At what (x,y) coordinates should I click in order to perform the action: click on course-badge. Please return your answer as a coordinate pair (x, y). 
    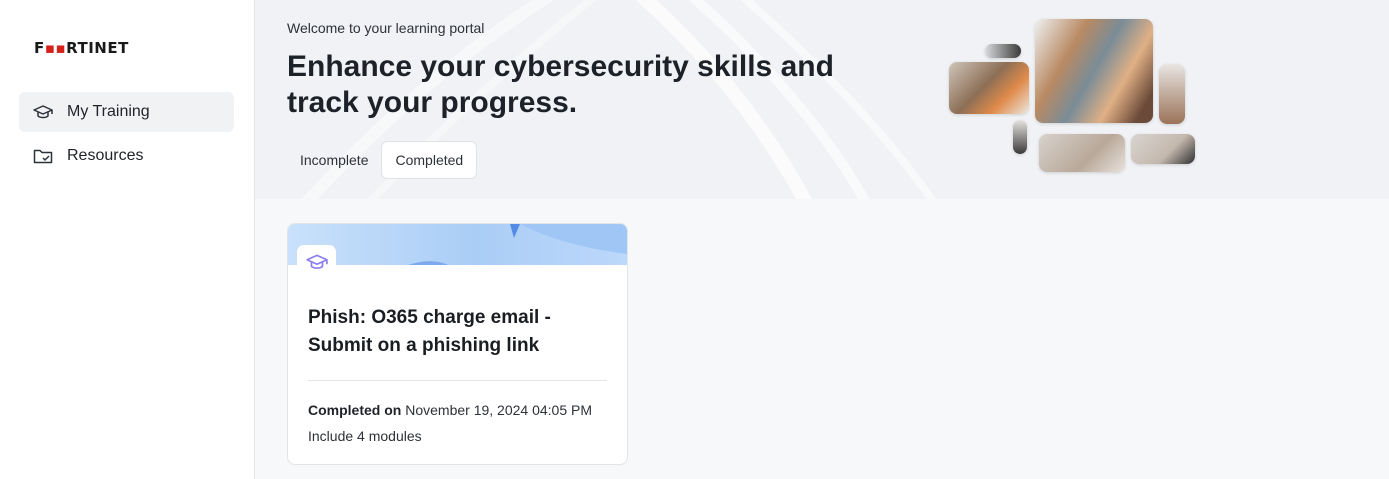
    Looking at the image, I should click on (316, 264).